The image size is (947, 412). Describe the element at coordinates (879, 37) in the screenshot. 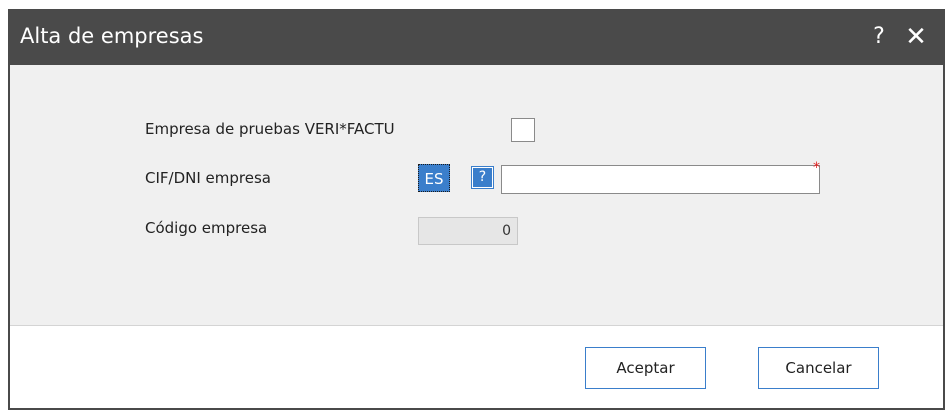

I see `help-icon: ?` at that location.